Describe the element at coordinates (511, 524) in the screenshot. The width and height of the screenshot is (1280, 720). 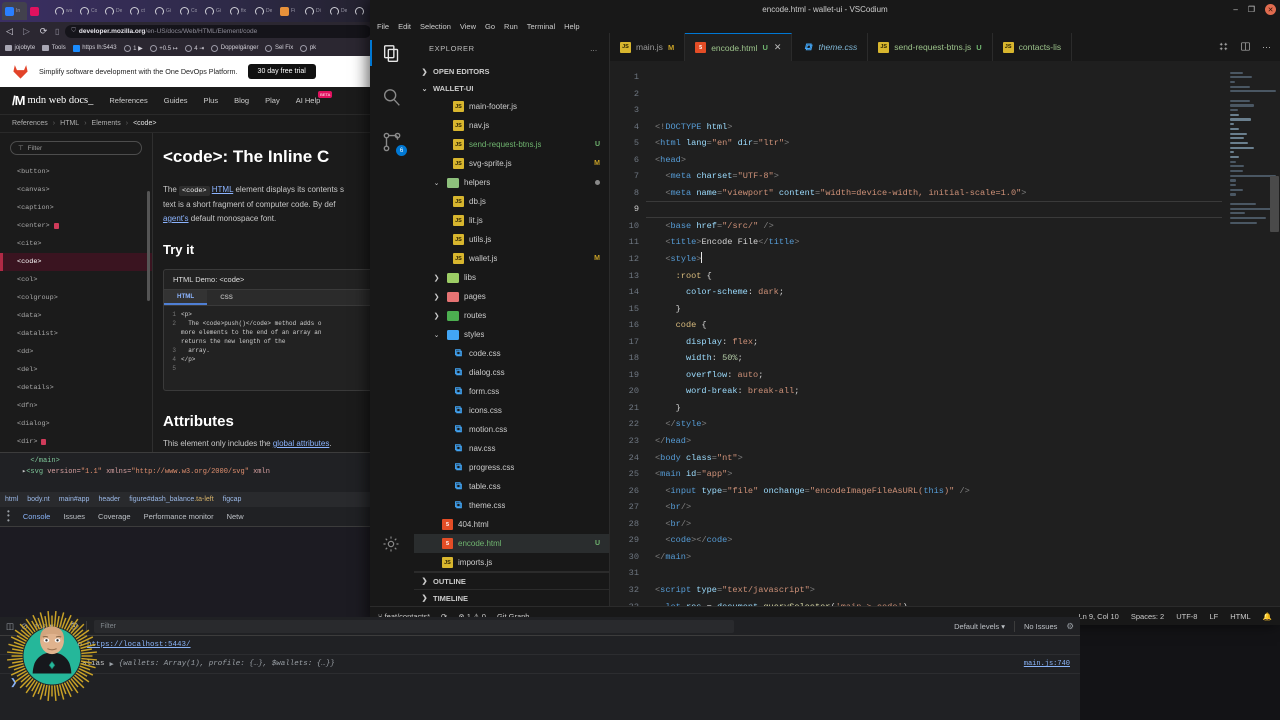
I see `file-tree-item: 5 404.html` at that location.